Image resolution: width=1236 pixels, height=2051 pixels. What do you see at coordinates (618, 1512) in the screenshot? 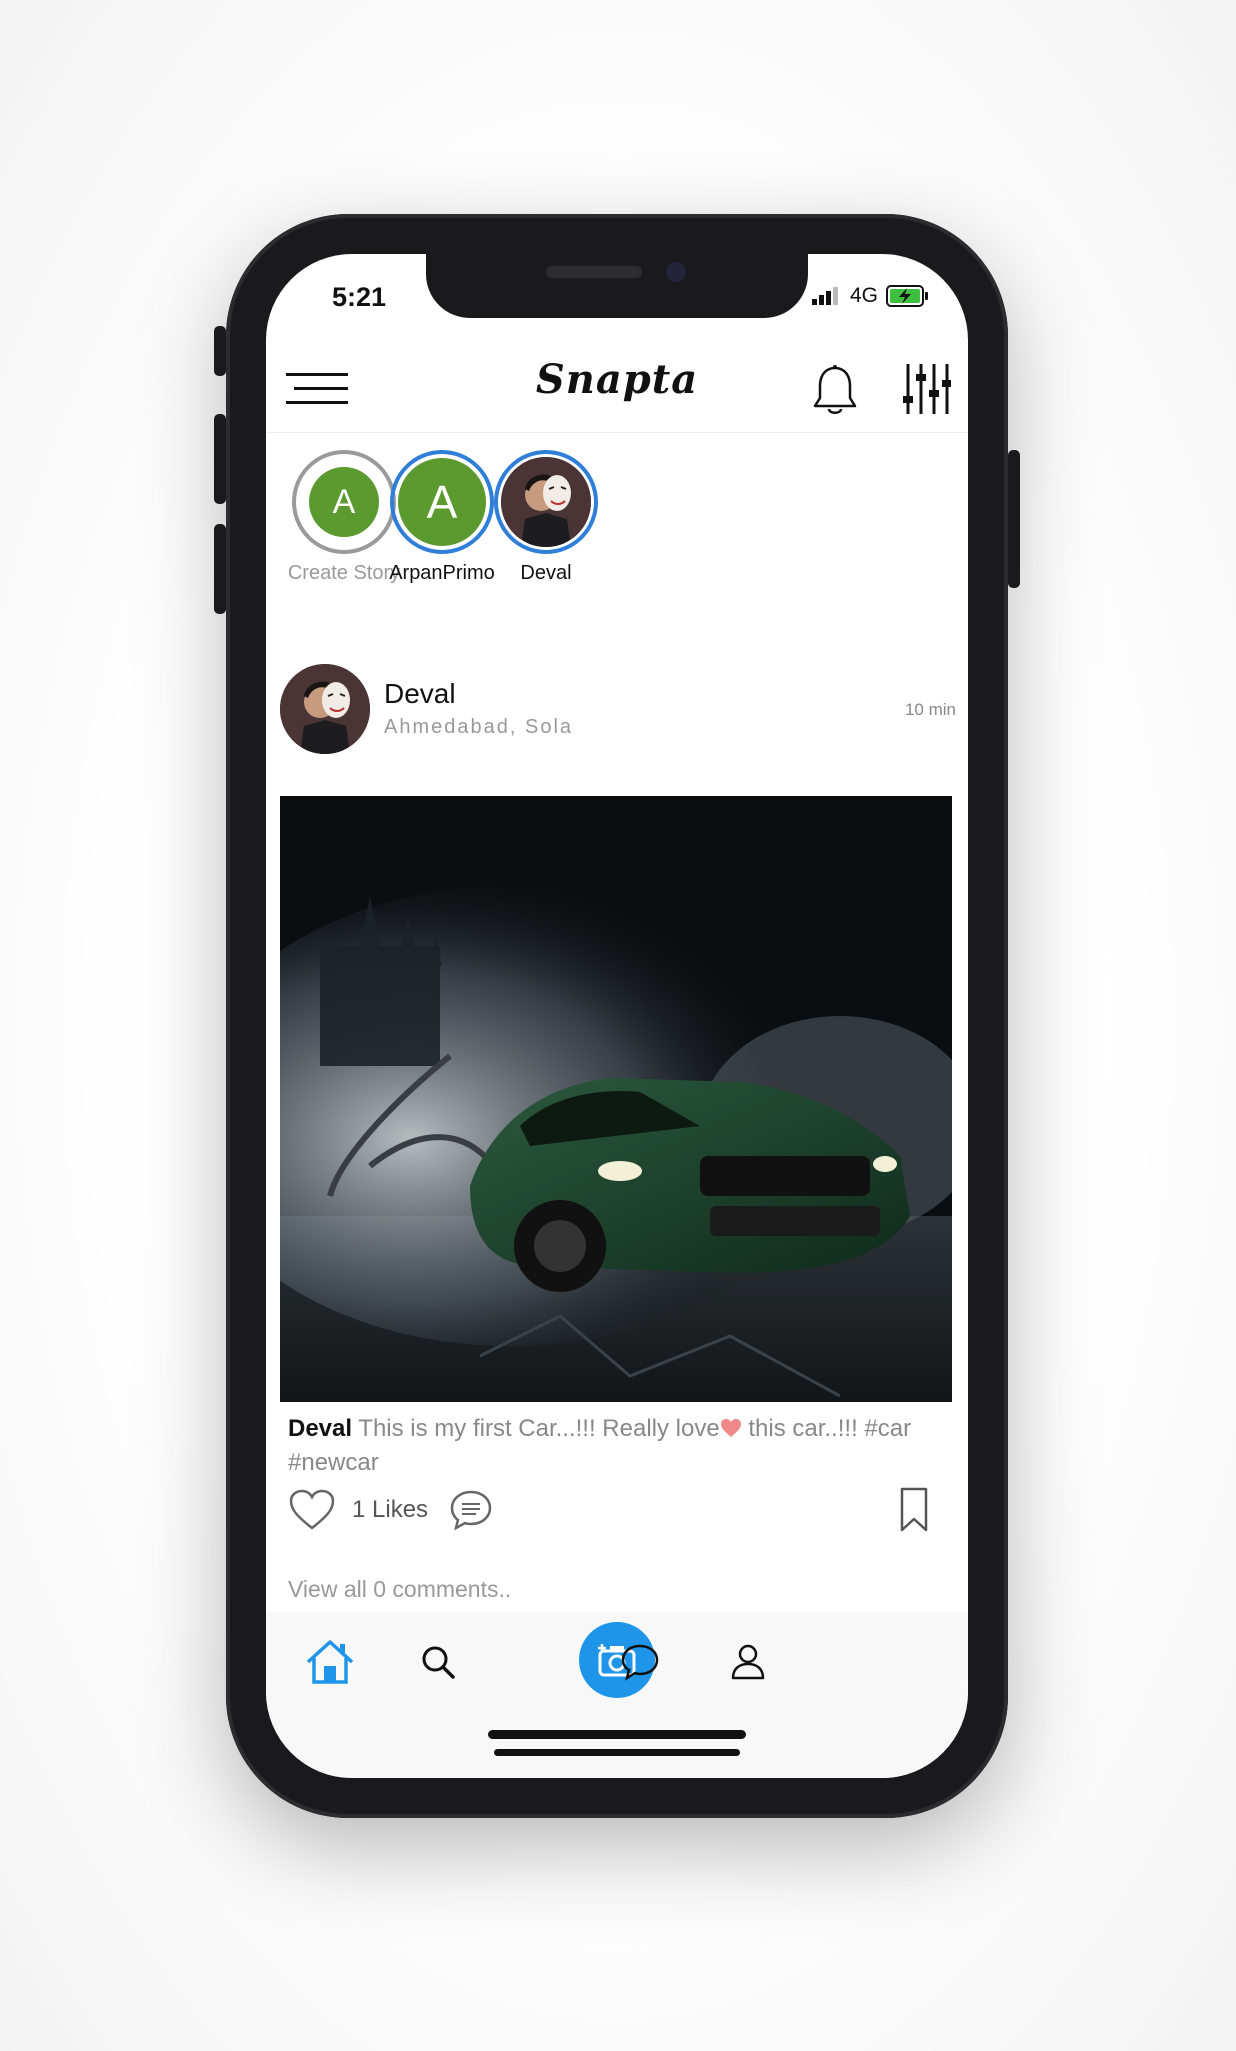
I see `post-actions: 1 Likes` at bounding box center [618, 1512].